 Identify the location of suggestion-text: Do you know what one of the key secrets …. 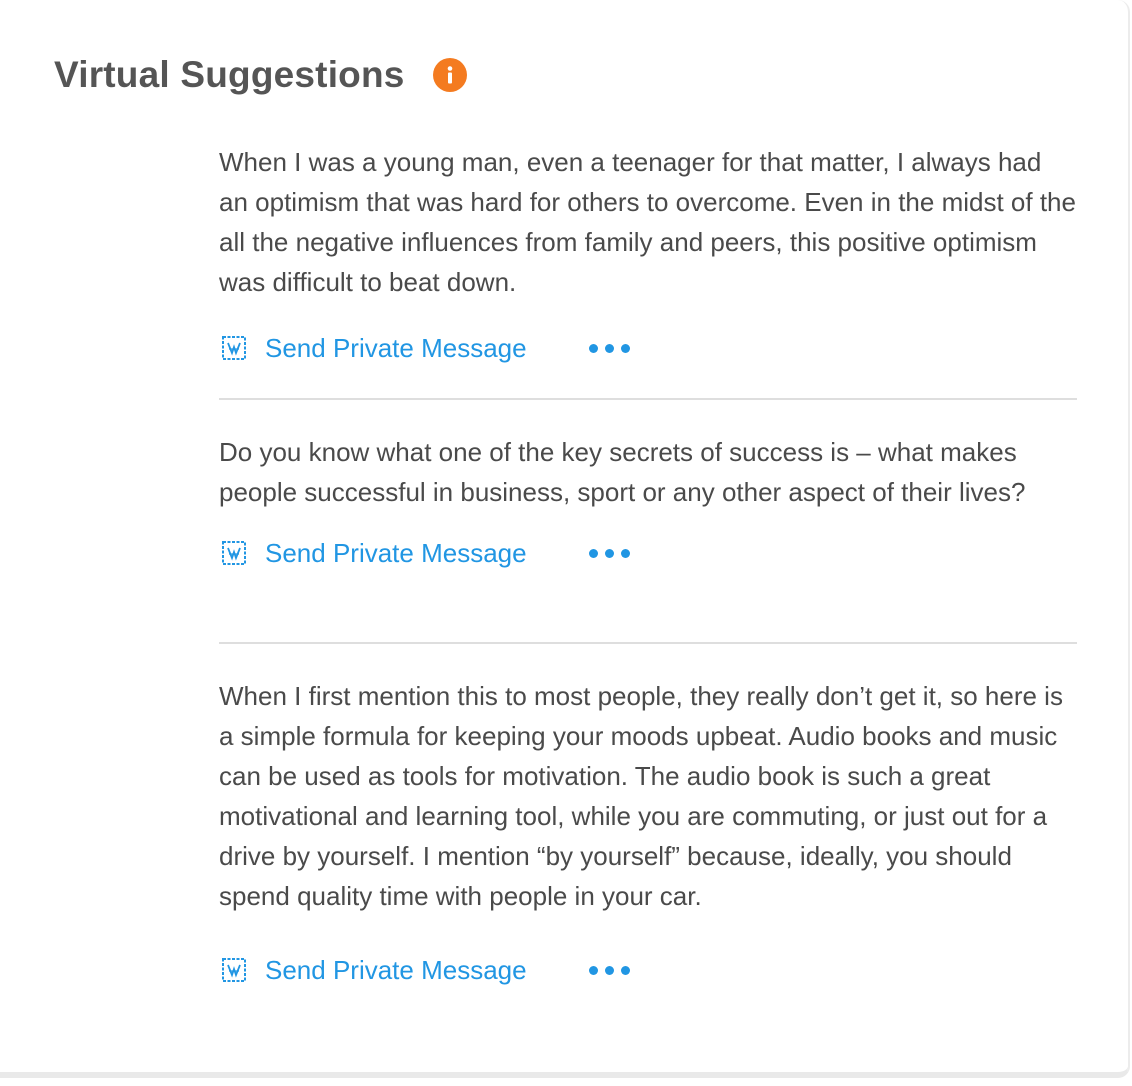
(622, 472).